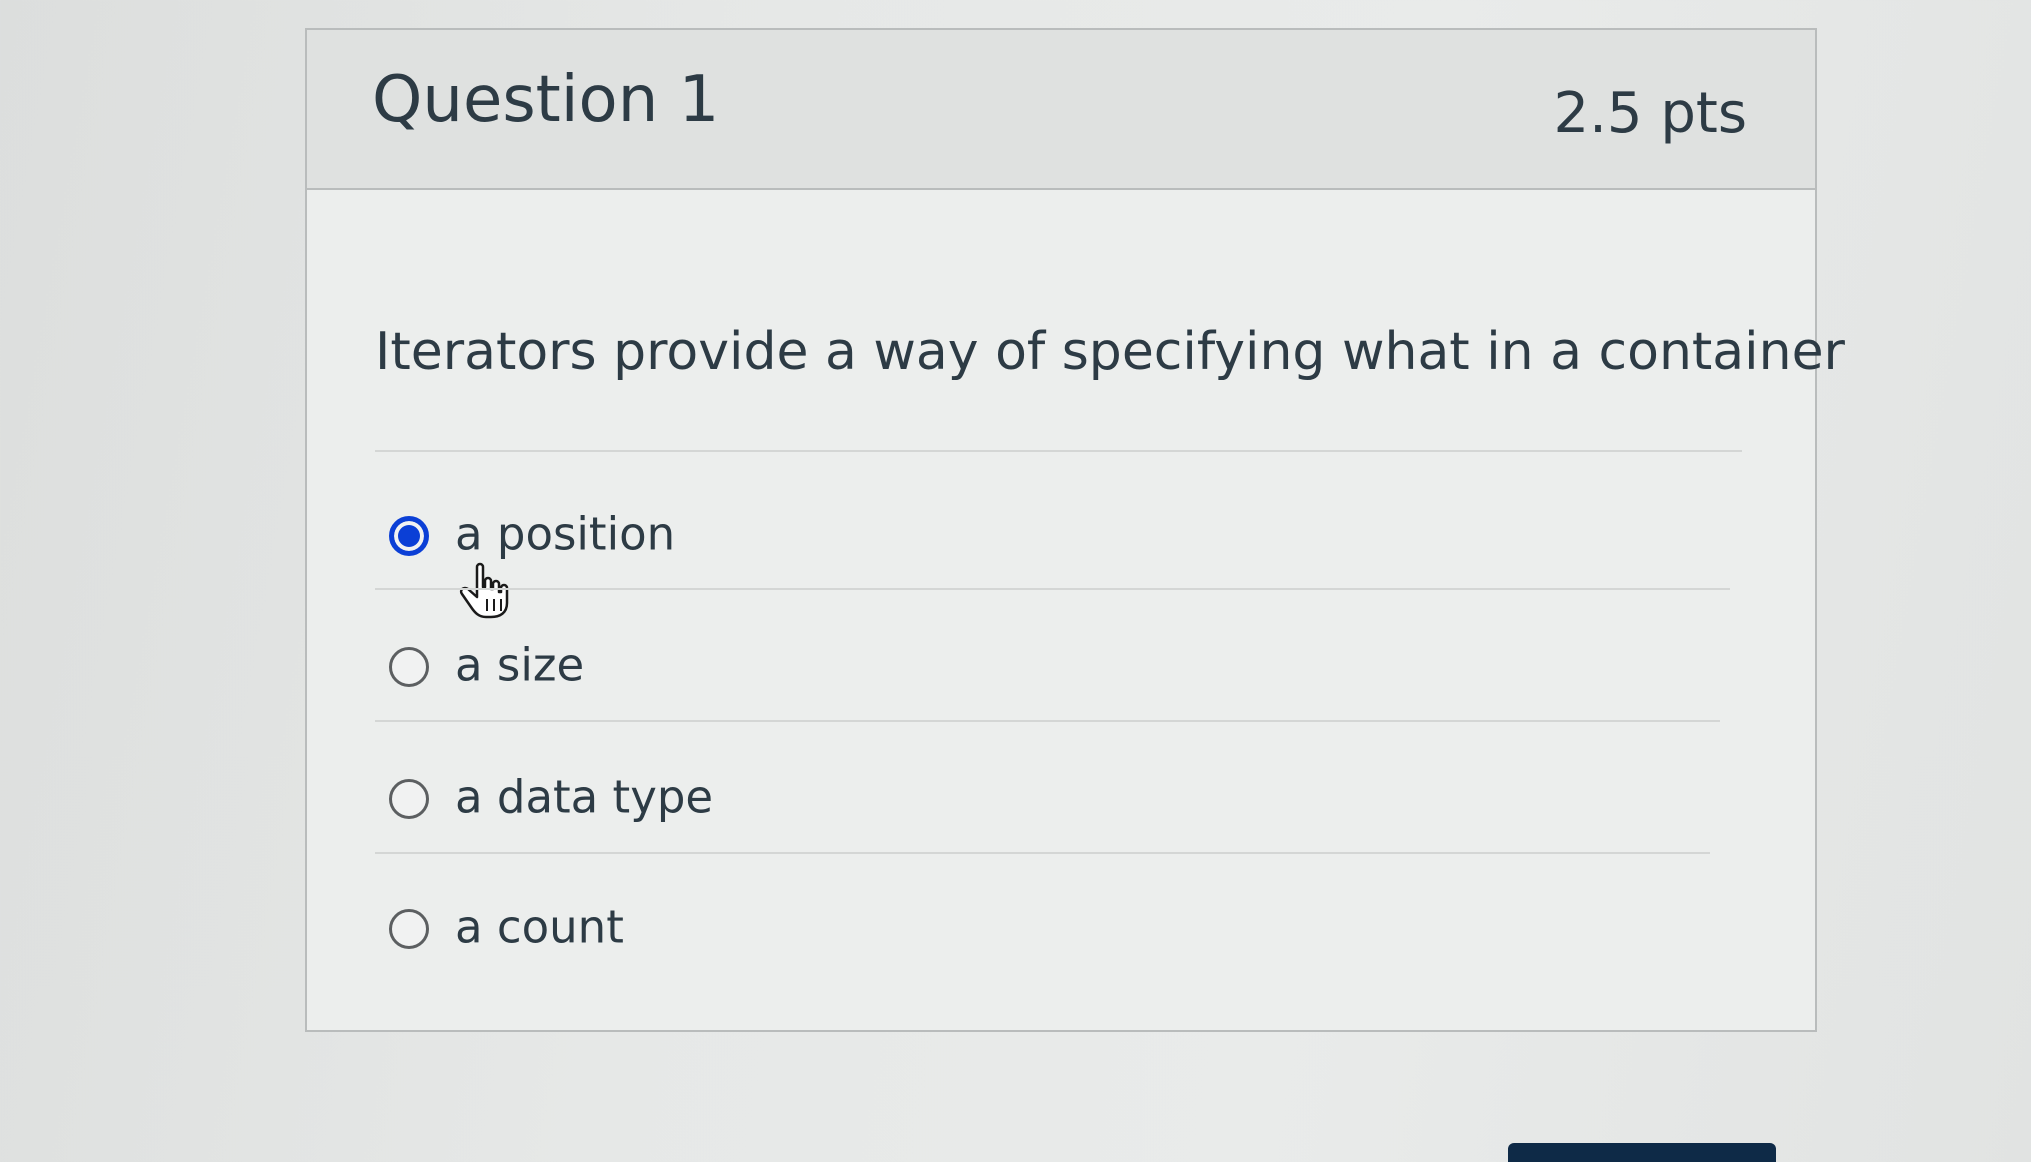 The image size is (2031, 1162). What do you see at coordinates (1059, 929) in the screenshot?
I see `answer-option-count: a count` at bounding box center [1059, 929].